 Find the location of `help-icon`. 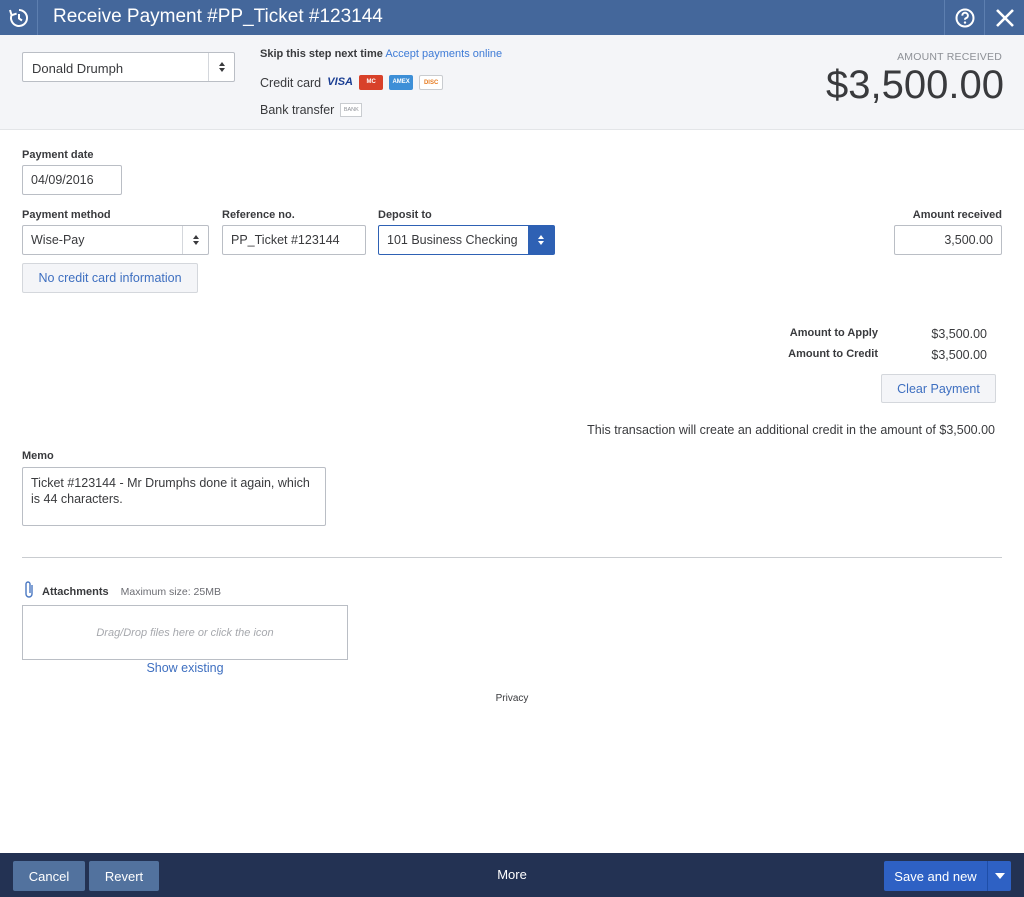

help-icon is located at coordinates (964, 17).